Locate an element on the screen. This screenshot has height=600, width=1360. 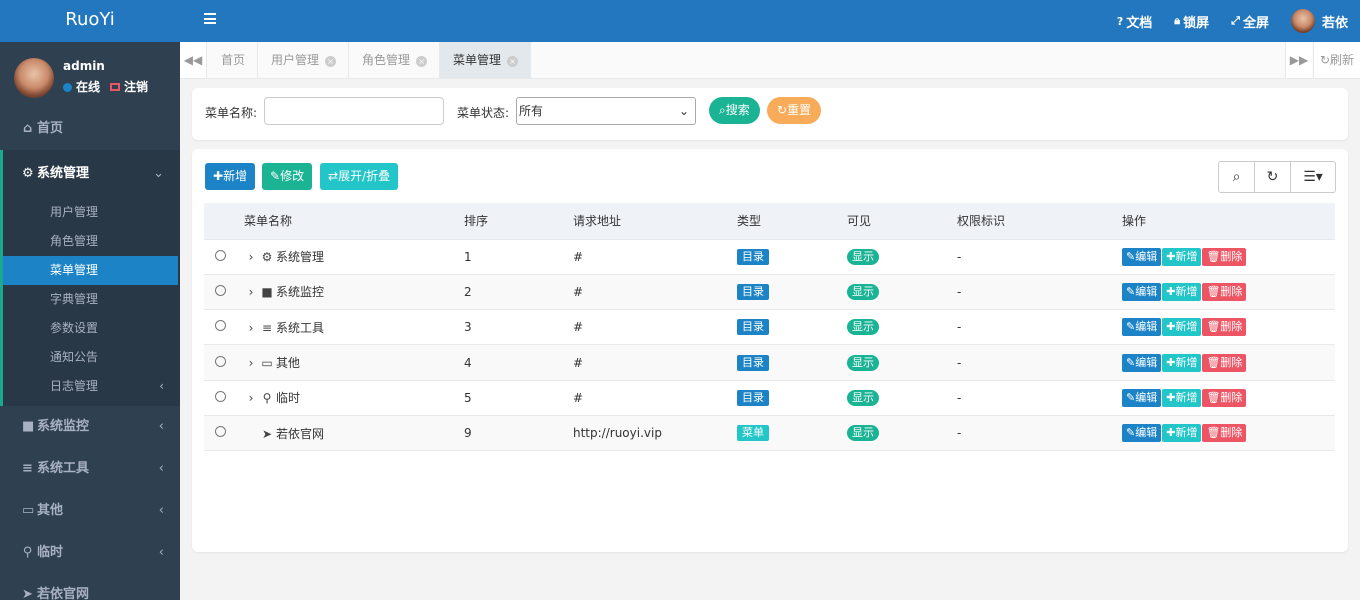
row-select-cell is located at coordinates (224, 398).